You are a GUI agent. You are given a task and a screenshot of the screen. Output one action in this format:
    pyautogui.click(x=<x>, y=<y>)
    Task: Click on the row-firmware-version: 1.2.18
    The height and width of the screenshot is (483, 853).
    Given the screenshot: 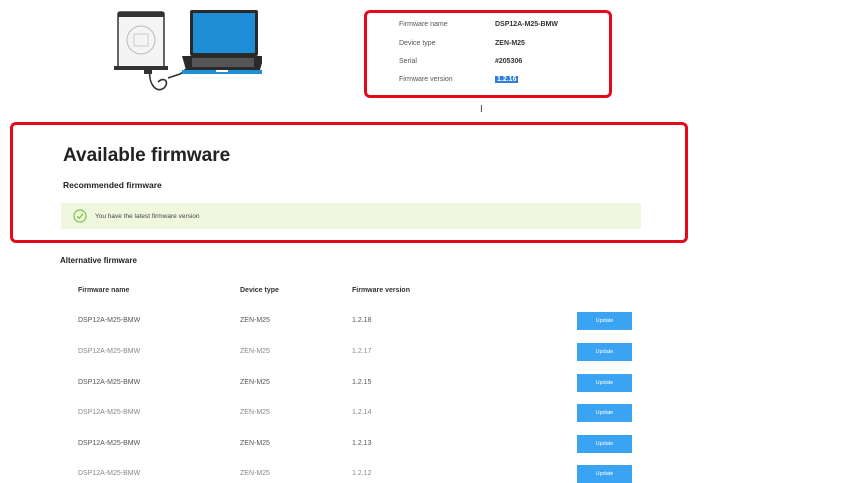 What is the action you would take?
    pyautogui.click(x=362, y=320)
    